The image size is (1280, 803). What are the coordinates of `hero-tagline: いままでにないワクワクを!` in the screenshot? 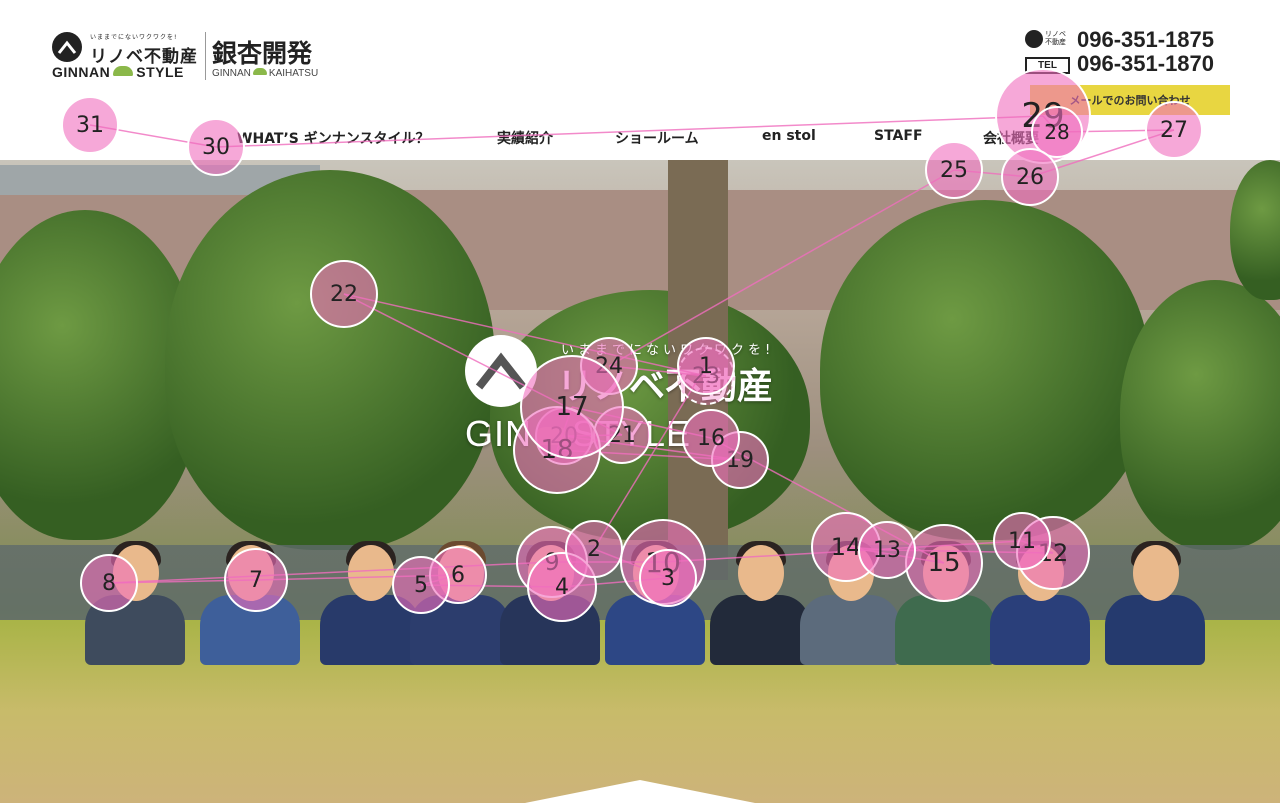 It's located at (668, 350).